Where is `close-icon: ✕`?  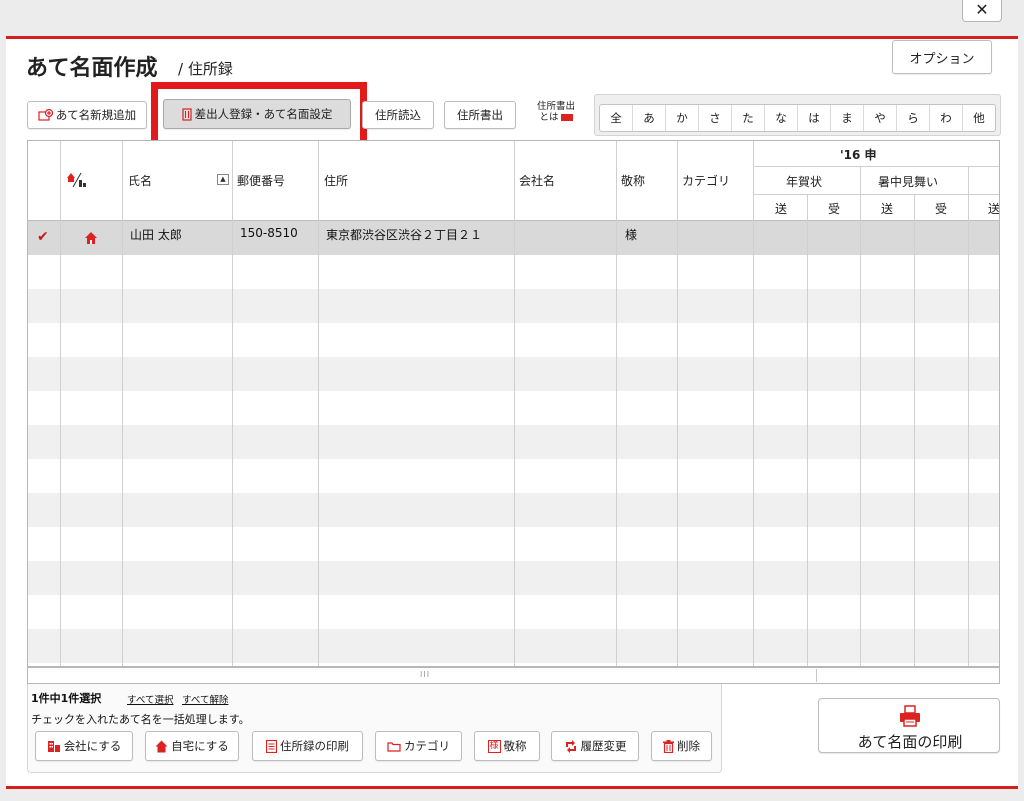
close-icon: ✕ is located at coordinates (982, 9).